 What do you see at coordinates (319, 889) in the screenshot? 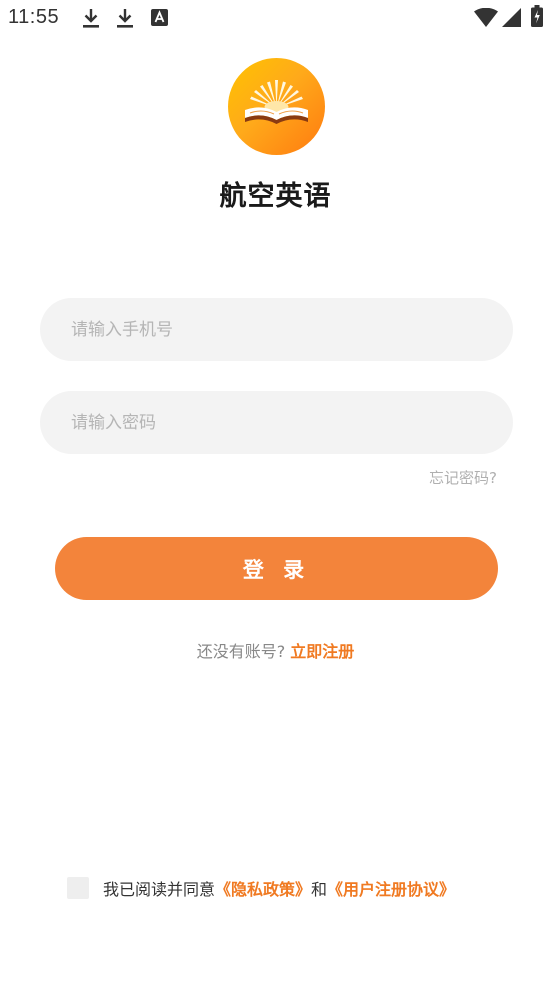
I see `agreement-connector: 和` at bounding box center [319, 889].